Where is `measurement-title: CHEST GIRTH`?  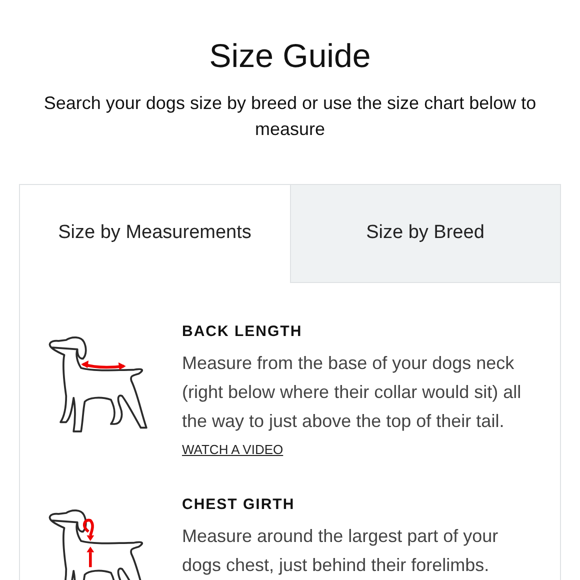
measurement-title: CHEST GIRTH is located at coordinates (239, 505).